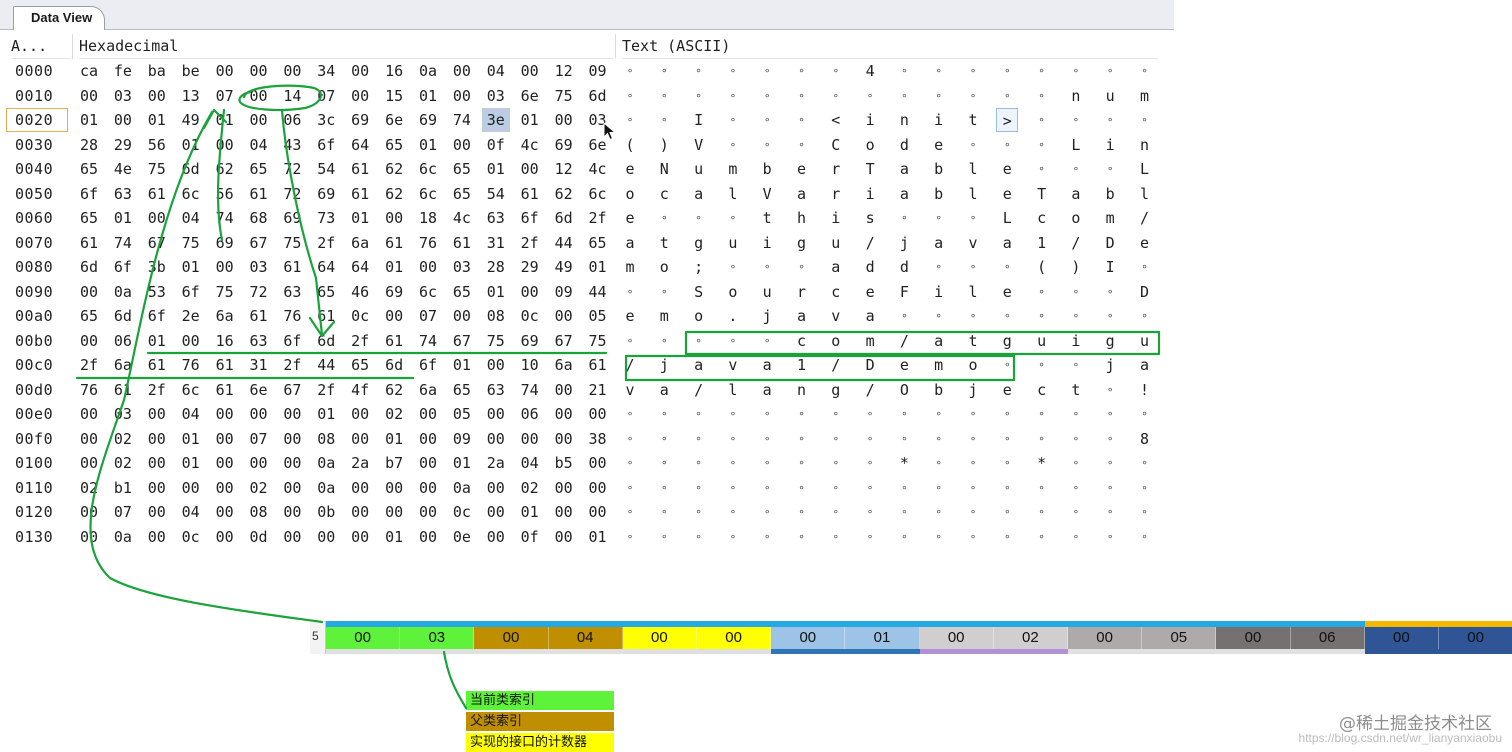 The height and width of the screenshot is (752, 1512). I want to click on hex-byte: 0f, so click(496, 145).